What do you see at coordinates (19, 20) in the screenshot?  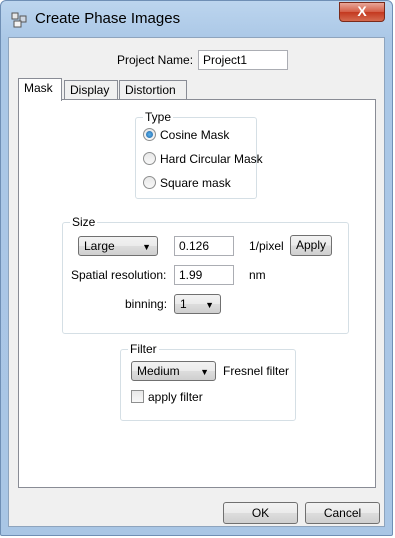 I see `app-icon` at bounding box center [19, 20].